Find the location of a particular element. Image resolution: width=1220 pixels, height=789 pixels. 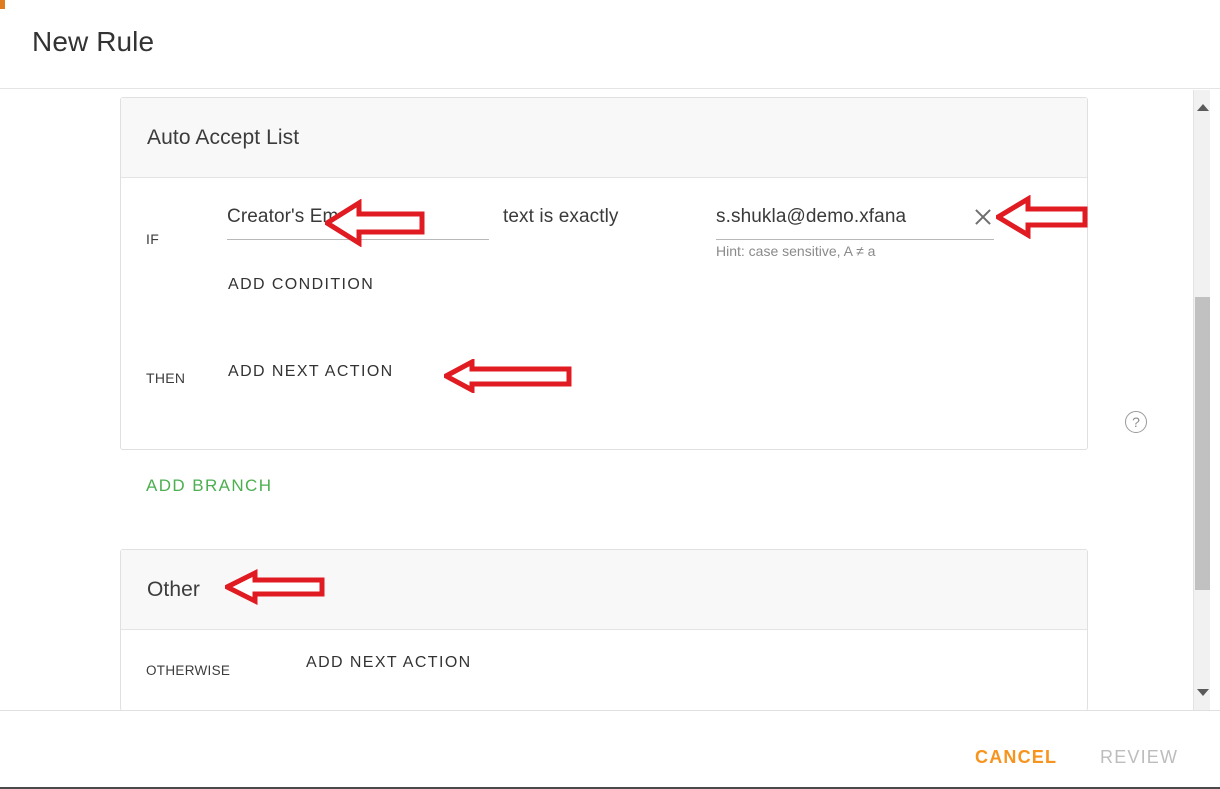

scroll-down-arrow-icon is located at coordinates (1203, 692).